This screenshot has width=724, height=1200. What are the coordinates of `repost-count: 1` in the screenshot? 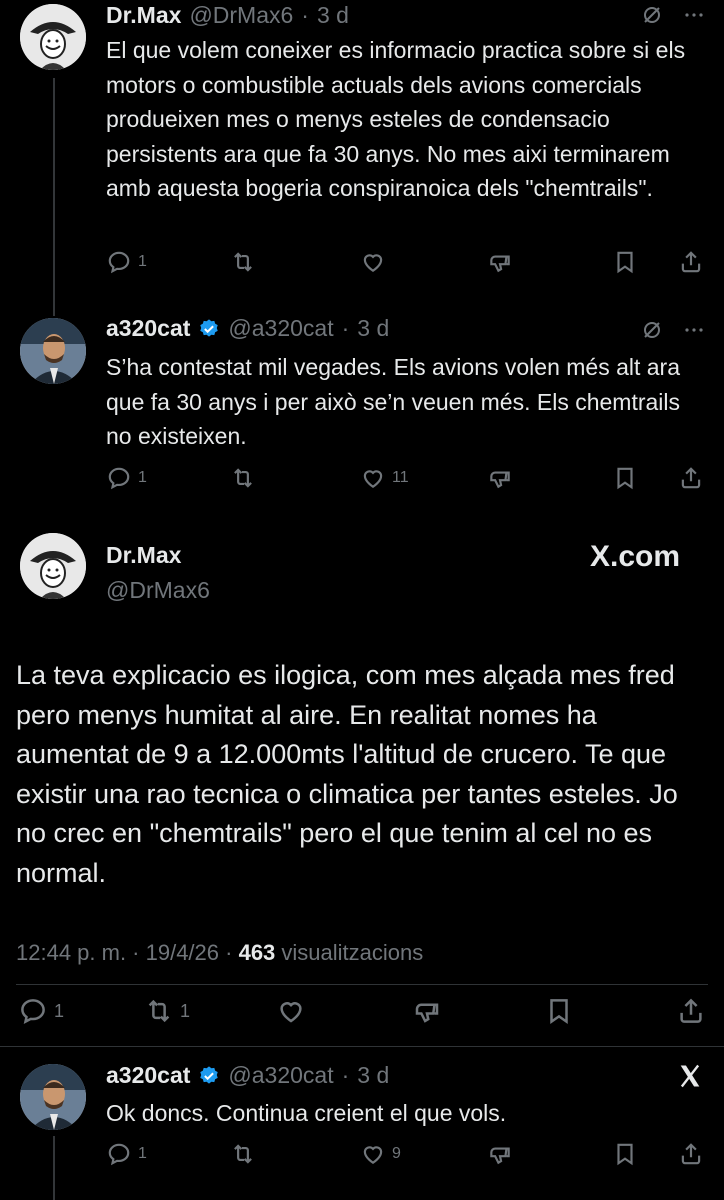 It's located at (185, 1010).